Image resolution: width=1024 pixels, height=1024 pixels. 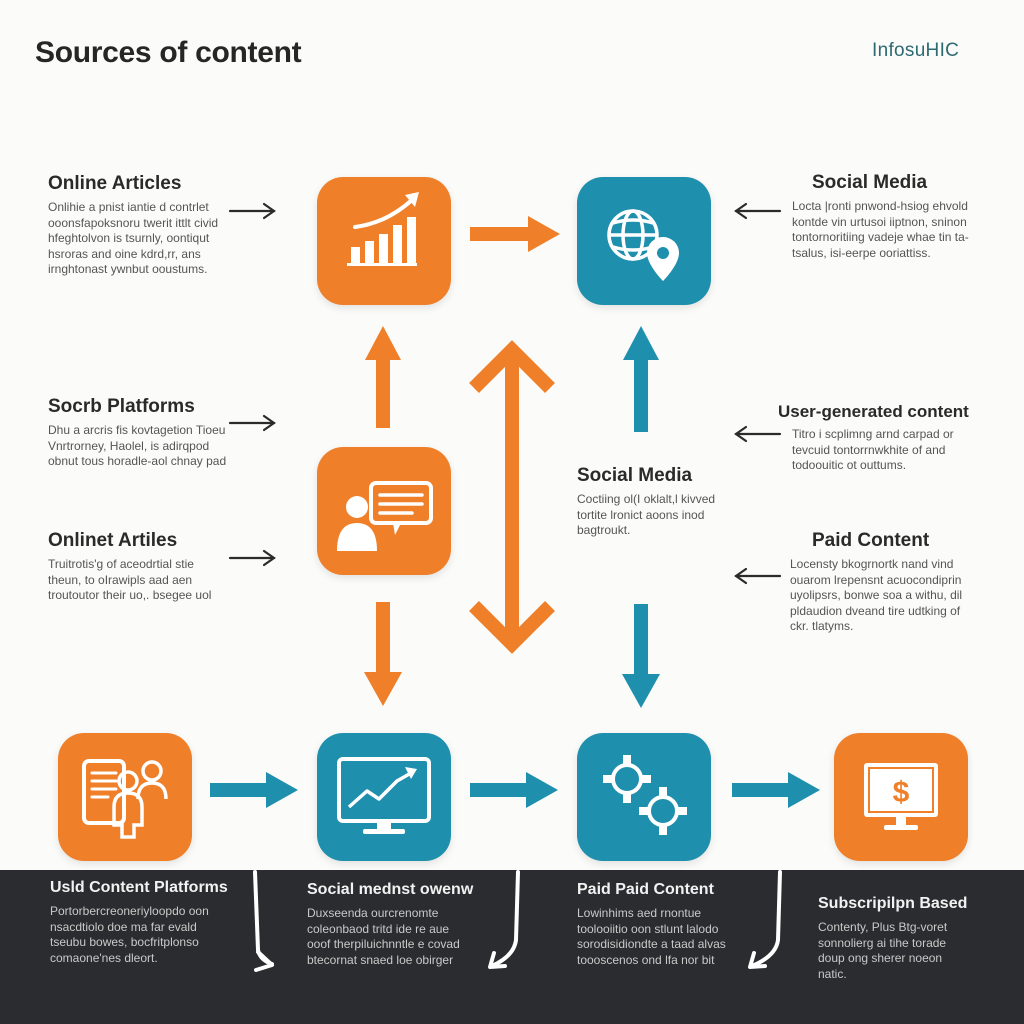 What do you see at coordinates (893, 903) in the screenshot?
I see `label-title: Subscripilpn Based` at bounding box center [893, 903].